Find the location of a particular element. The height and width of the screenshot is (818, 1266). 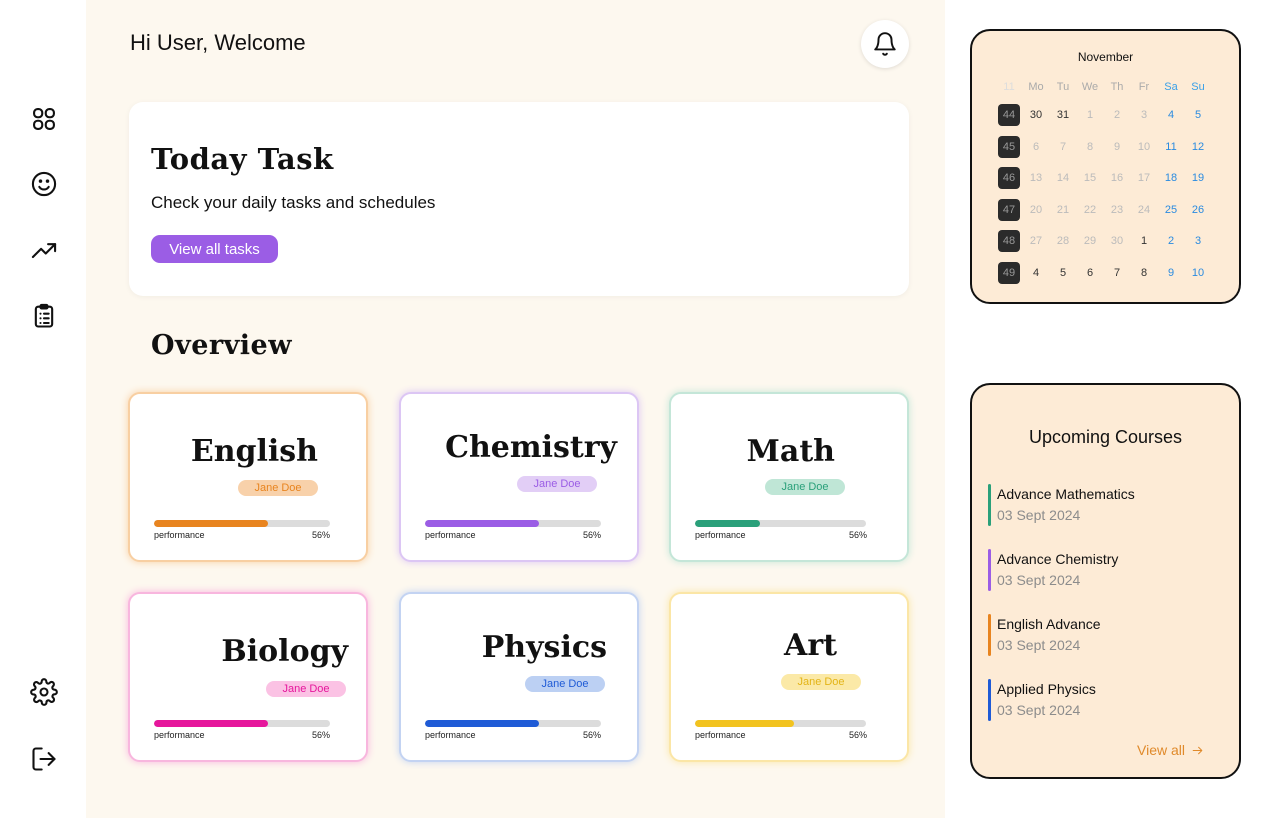

dashboard-grid-icon is located at coordinates (44, 119).